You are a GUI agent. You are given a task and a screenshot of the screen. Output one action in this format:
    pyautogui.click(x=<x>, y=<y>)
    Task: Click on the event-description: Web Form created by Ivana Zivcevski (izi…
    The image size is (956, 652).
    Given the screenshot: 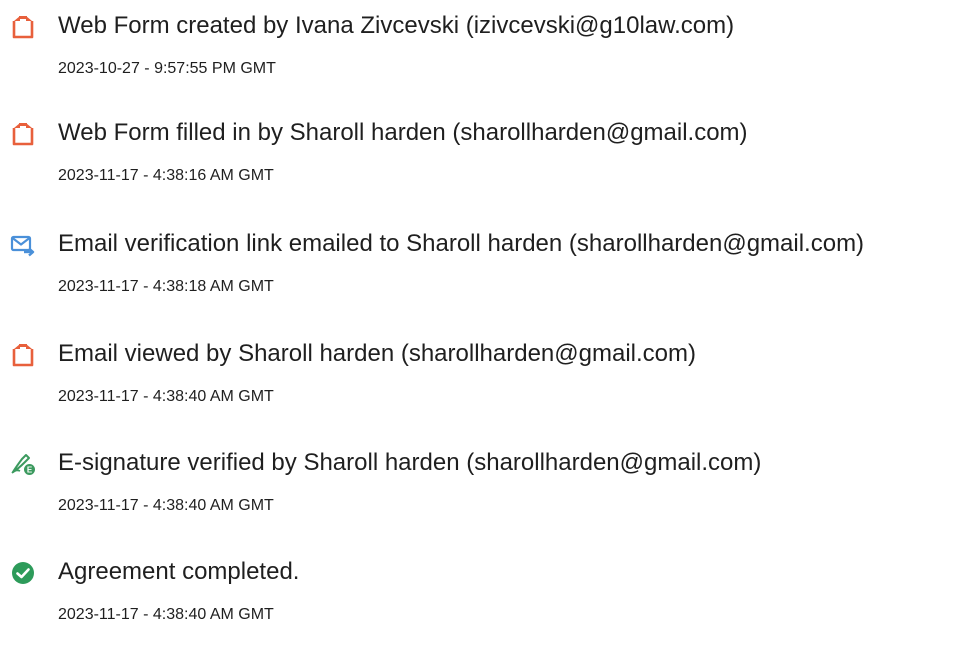 What is the action you would take?
    pyautogui.click(x=396, y=25)
    